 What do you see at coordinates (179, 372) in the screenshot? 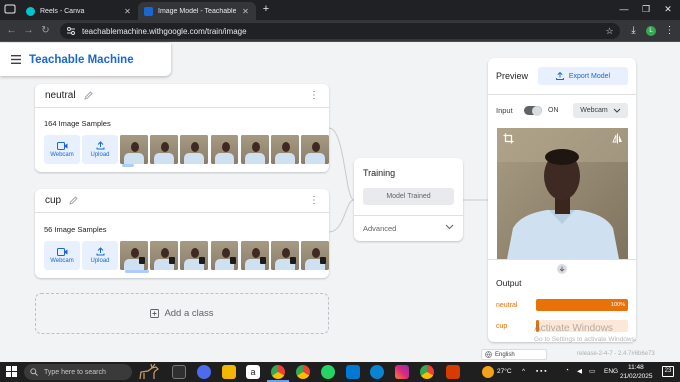
I see `task-view-icon` at bounding box center [179, 372].